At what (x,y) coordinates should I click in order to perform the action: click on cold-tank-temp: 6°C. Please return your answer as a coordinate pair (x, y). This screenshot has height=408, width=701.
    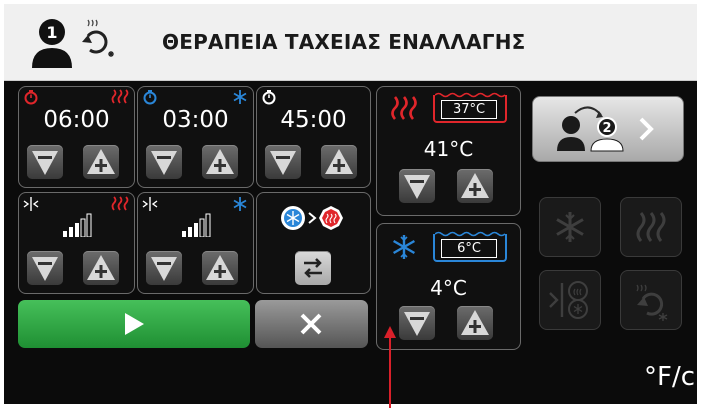
    Looking at the image, I should click on (469, 248).